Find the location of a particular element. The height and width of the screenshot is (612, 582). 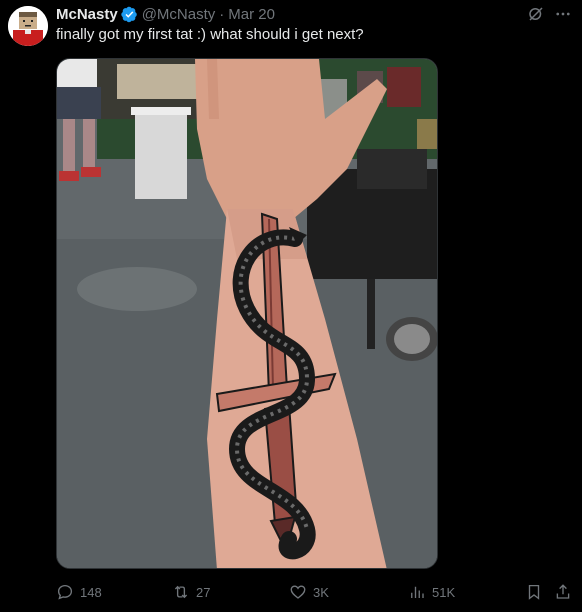

bookmark-icon is located at coordinates (534, 592).